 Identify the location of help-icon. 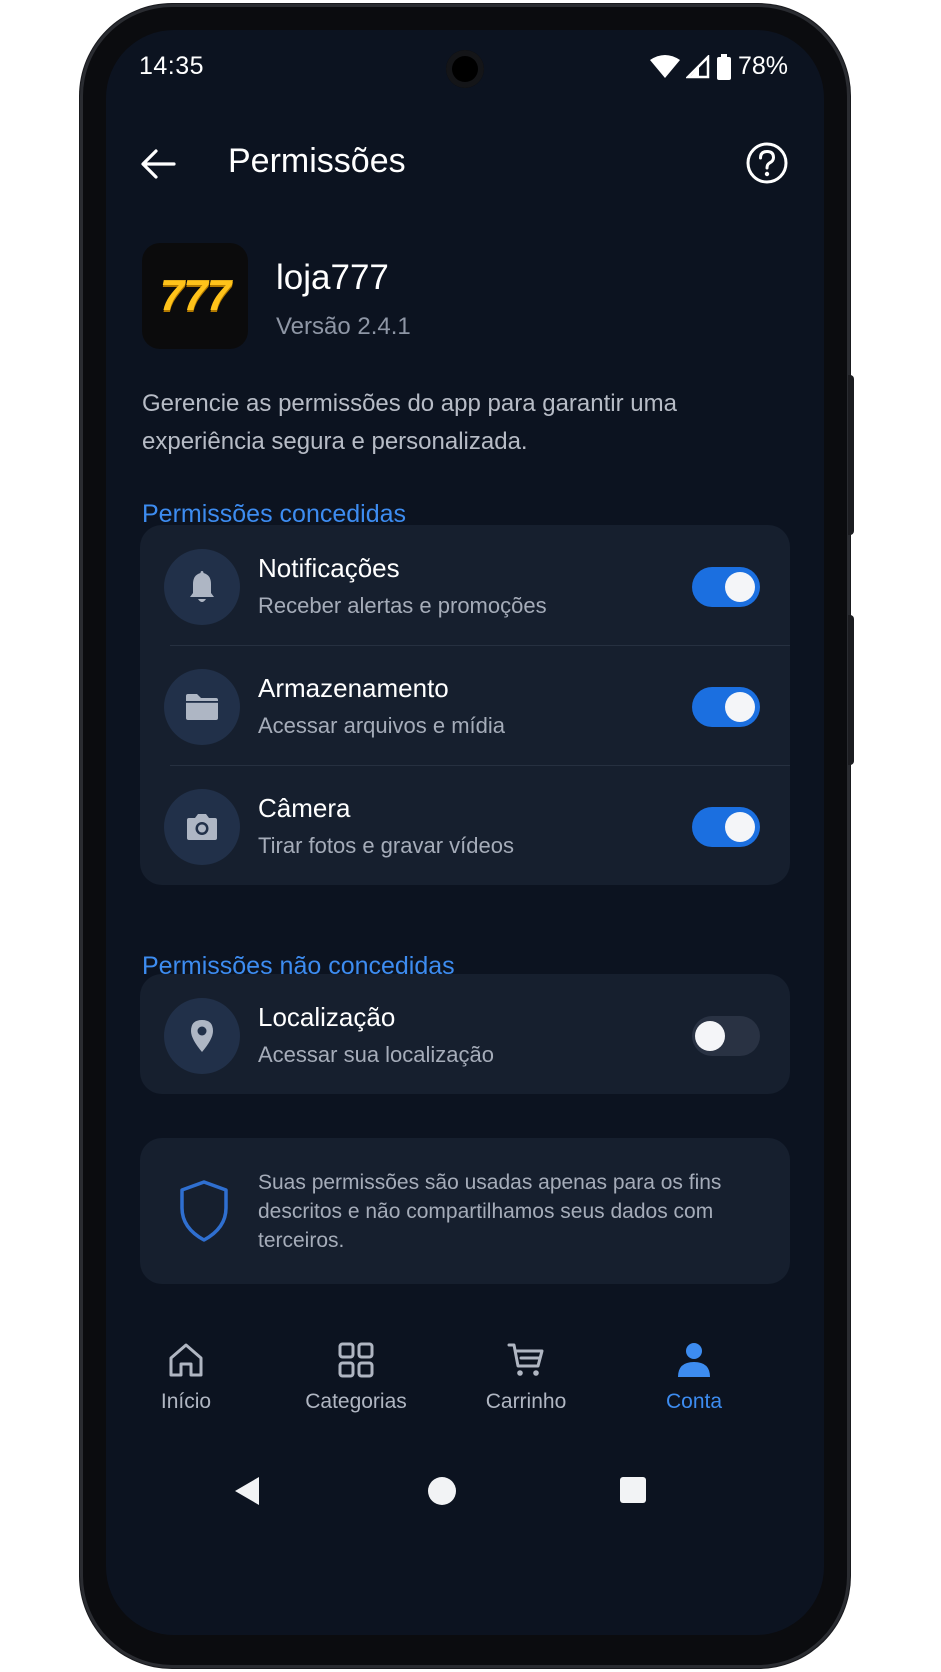
(767, 163).